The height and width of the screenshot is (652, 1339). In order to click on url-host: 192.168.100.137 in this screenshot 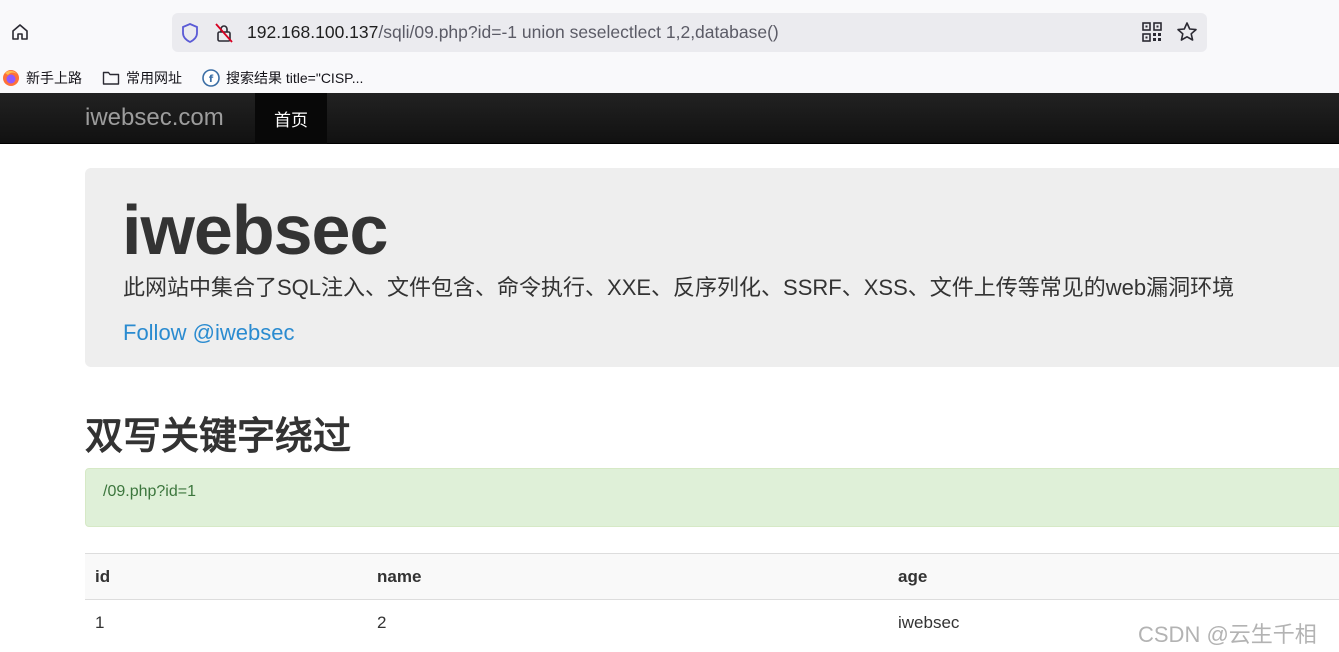, I will do `click(313, 32)`.